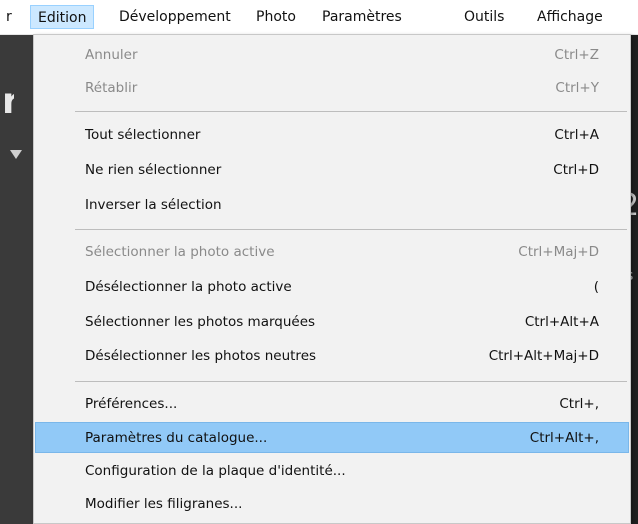  What do you see at coordinates (153, 205) in the screenshot?
I see `menu-item-label: Inverser la sélection` at bounding box center [153, 205].